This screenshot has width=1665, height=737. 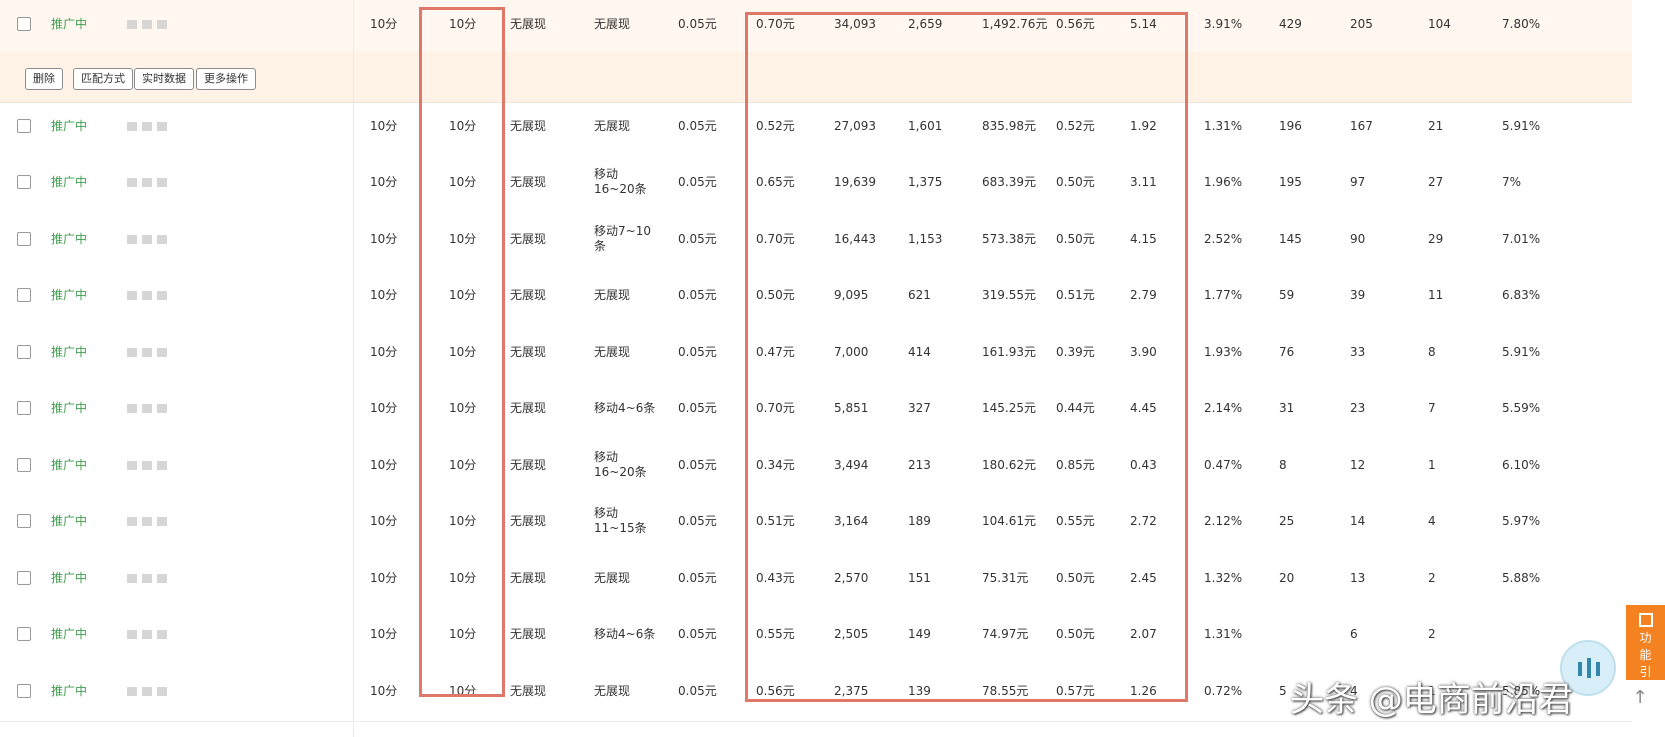 I want to click on row-roi: 4.45, so click(x=1143, y=407).